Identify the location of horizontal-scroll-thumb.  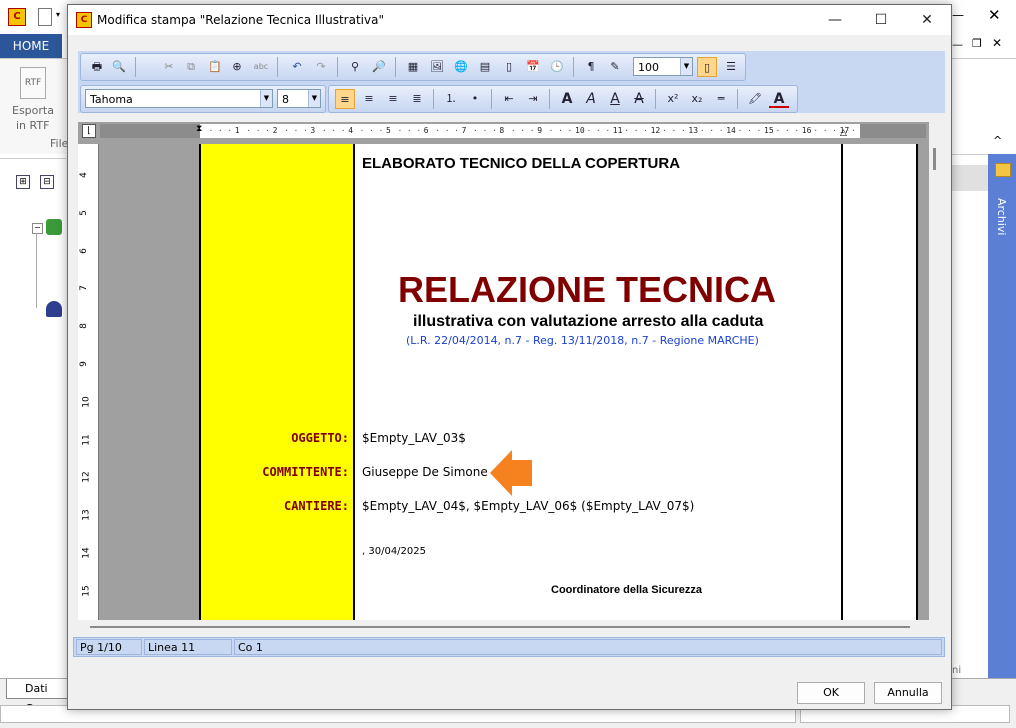
(500, 627).